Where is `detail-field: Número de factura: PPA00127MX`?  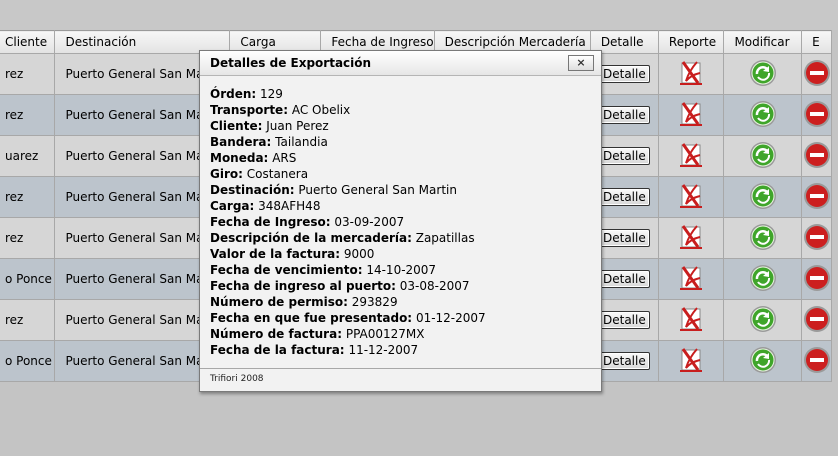
detail-field: Número de factura: PPA00127MX is located at coordinates (401, 334).